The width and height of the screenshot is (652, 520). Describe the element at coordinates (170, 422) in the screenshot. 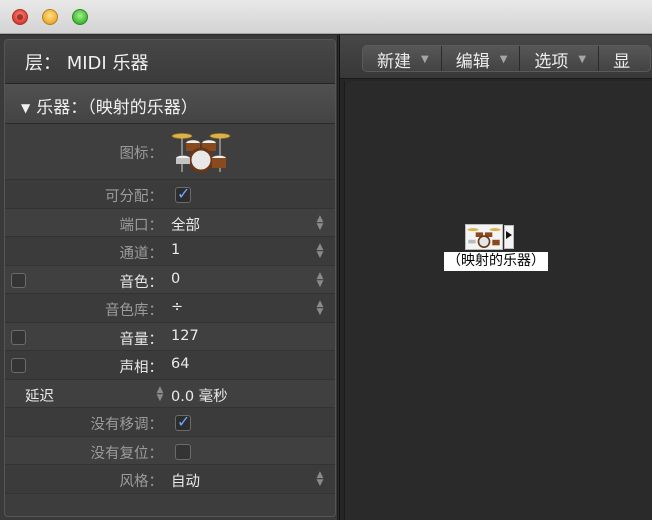

I see `no-transpose-row: 没有移调：` at that location.